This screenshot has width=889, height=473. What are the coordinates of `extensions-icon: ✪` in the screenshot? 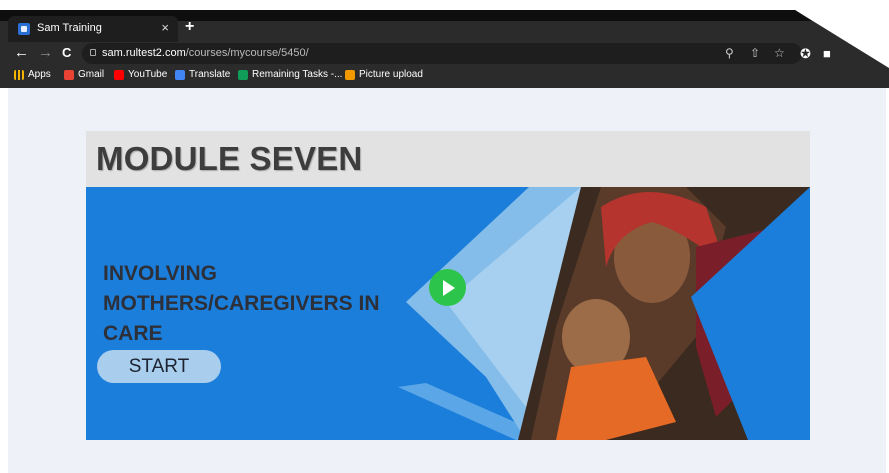 It's located at (805, 54).